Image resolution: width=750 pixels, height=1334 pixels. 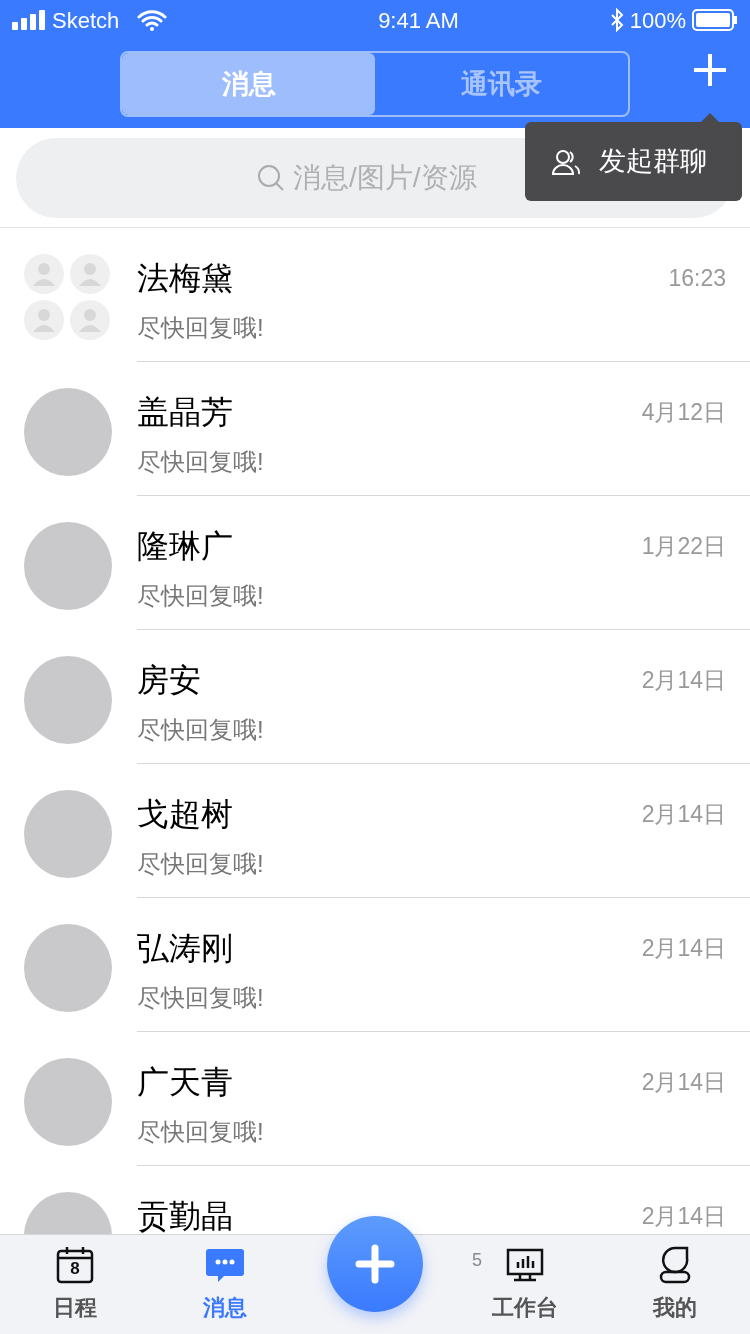 I want to click on battery-icon, so click(x=715, y=20).